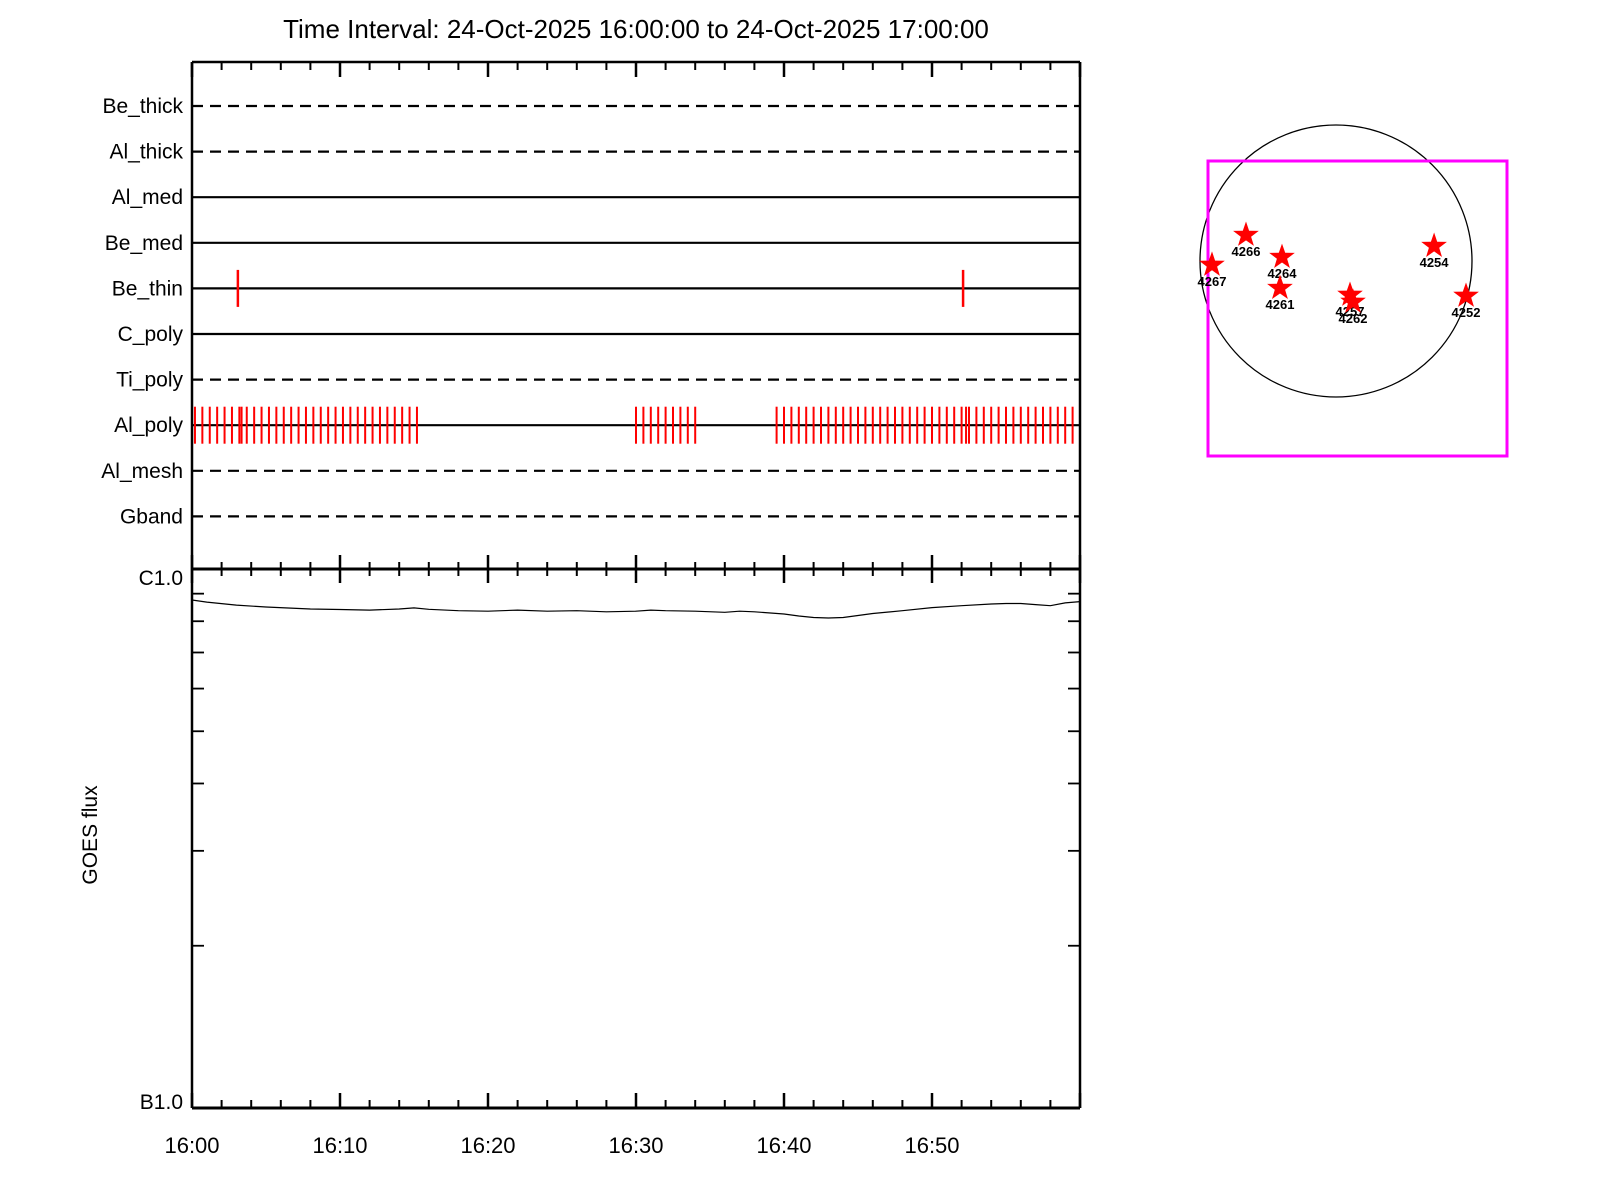  I want to click on filter-label-al_med: Al_med, so click(147, 197).